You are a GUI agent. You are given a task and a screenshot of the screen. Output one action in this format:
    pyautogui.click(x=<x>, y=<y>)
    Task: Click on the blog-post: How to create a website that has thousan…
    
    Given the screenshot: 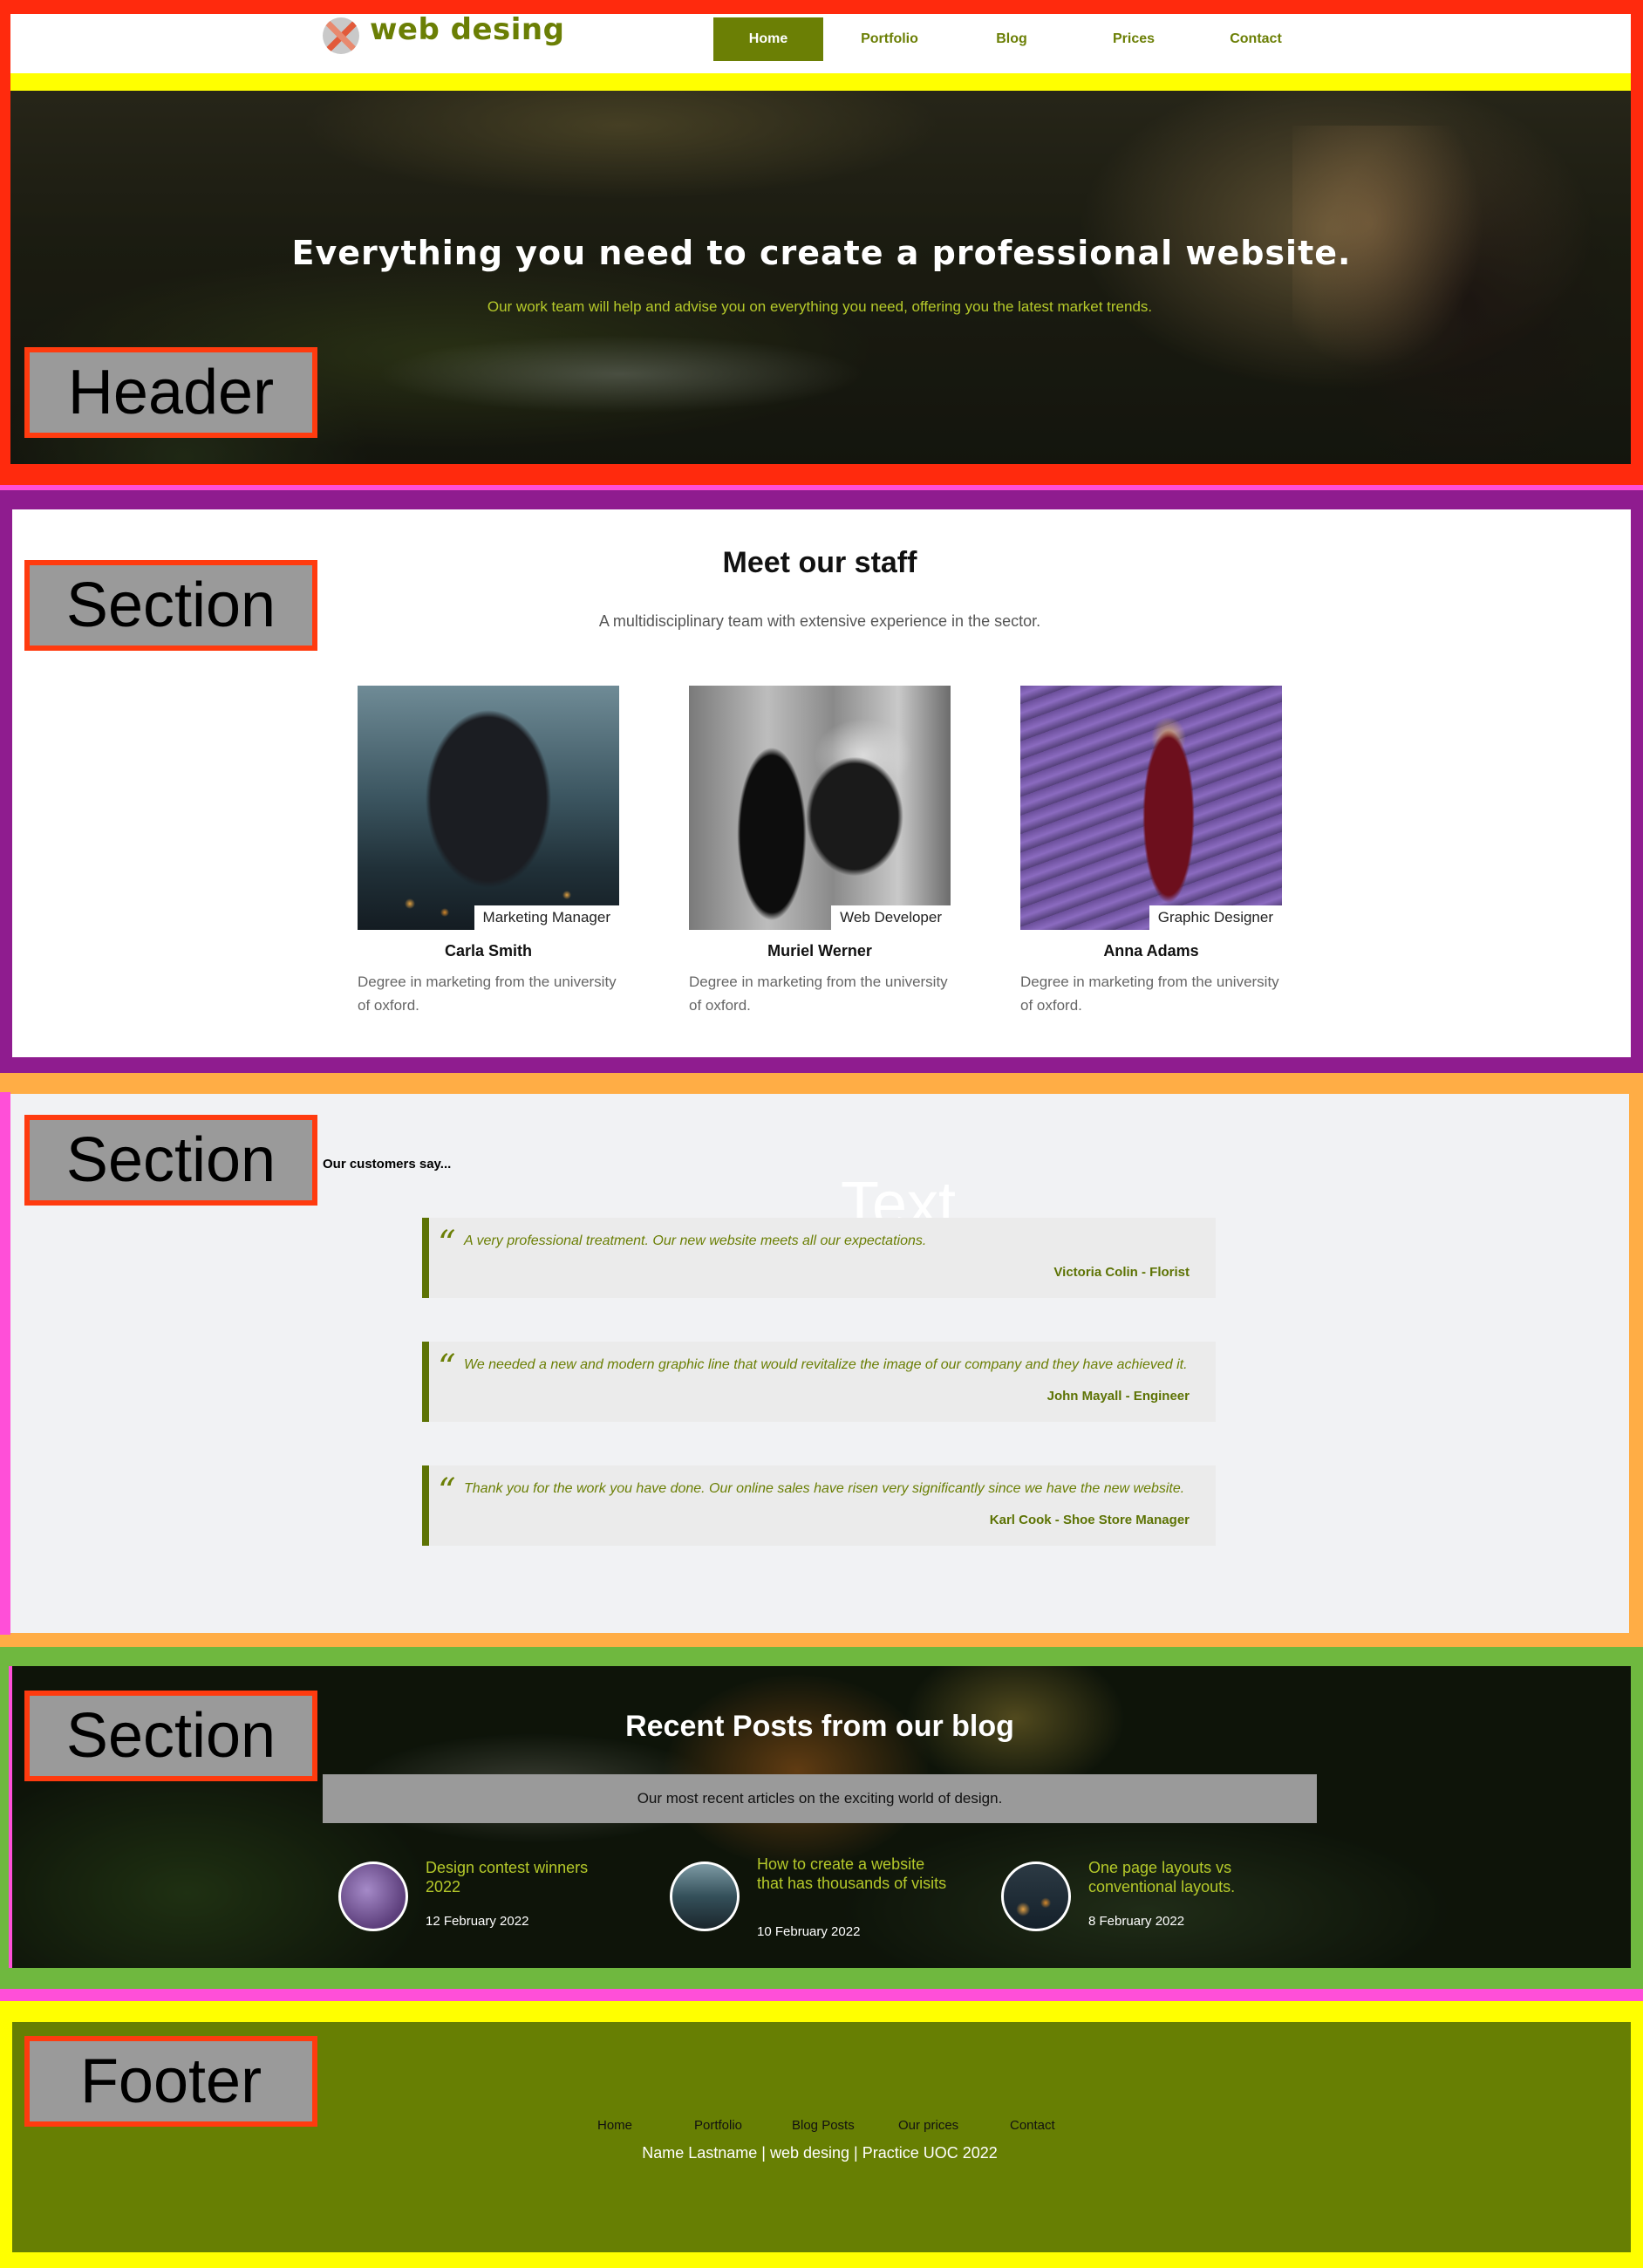 What is the action you would take?
    pyautogui.click(x=818, y=1899)
    